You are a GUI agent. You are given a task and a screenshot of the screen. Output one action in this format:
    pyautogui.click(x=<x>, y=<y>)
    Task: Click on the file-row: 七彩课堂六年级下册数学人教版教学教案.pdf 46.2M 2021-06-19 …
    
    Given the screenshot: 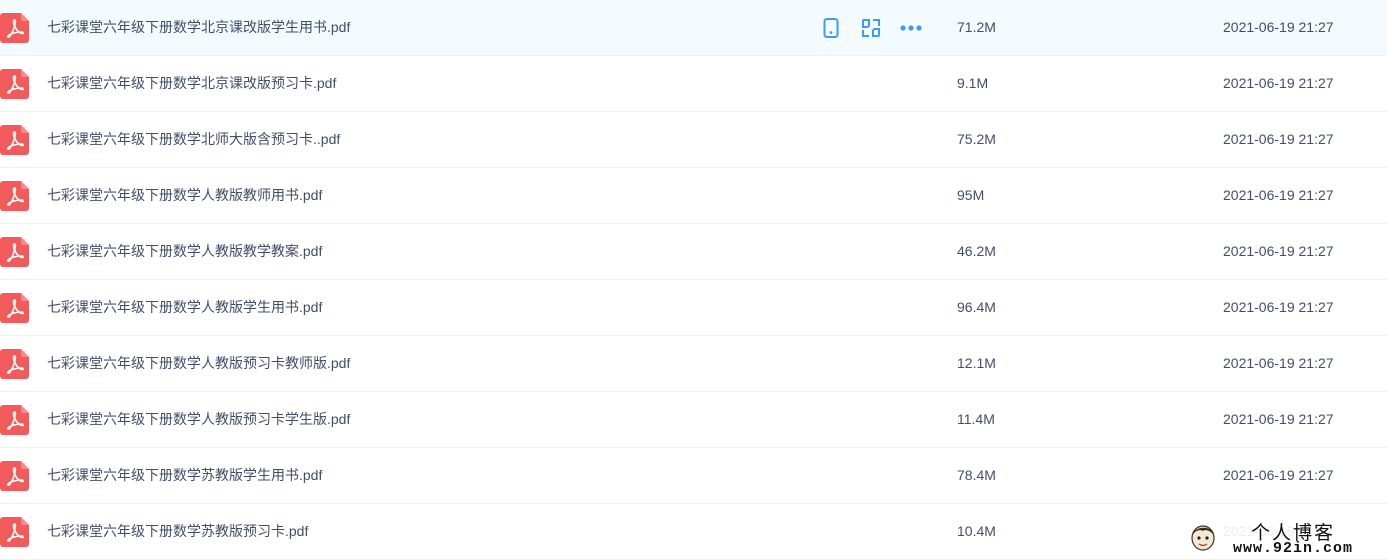 What is the action you would take?
    pyautogui.click(x=693, y=252)
    